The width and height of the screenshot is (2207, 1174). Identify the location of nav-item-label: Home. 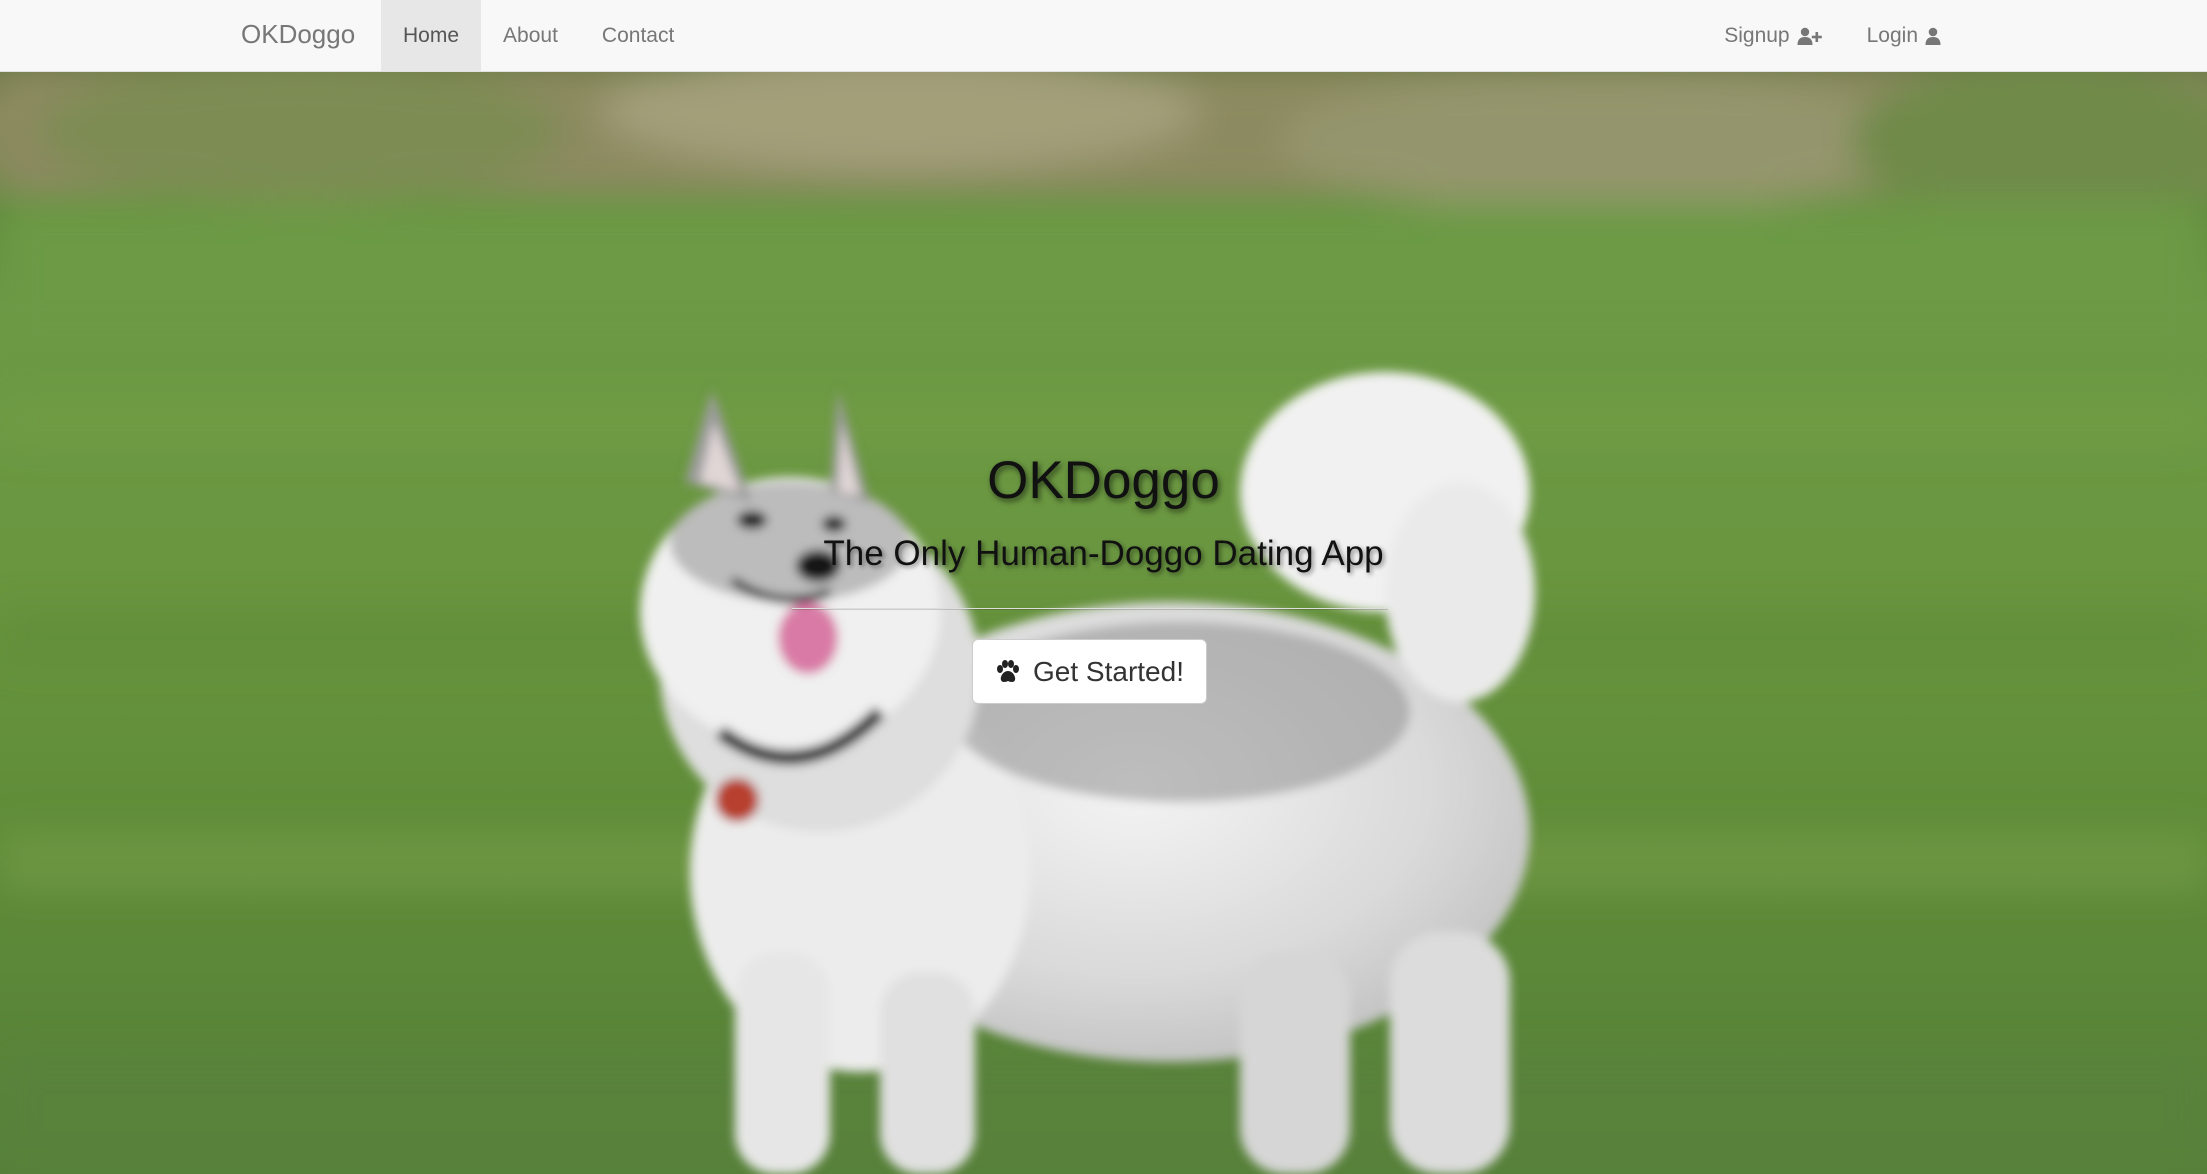
(431, 35).